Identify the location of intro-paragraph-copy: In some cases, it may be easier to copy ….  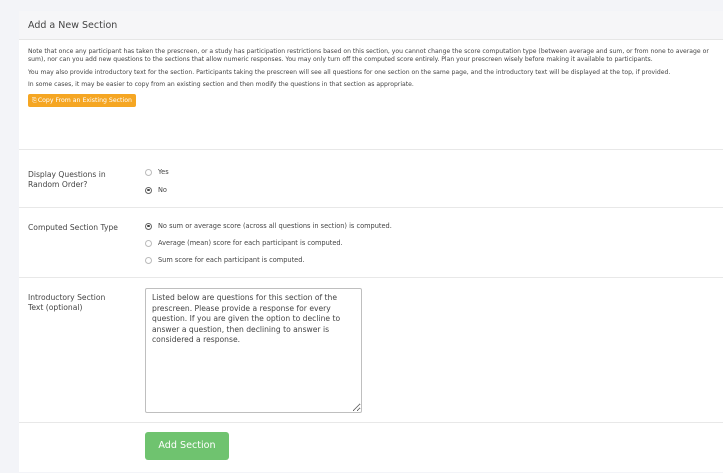
(221, 84).